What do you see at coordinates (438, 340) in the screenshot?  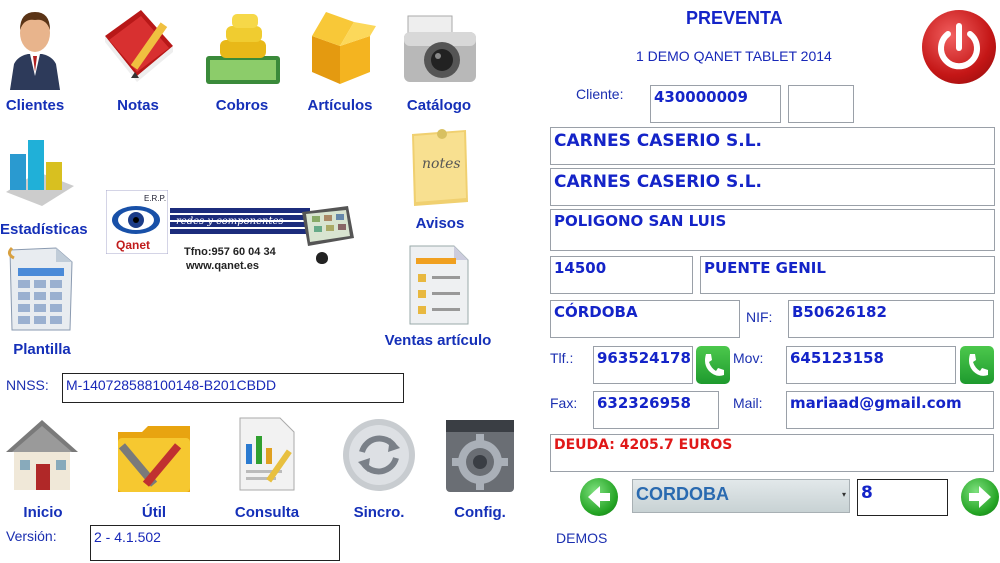 I see `ventas-articulo-label: Ventas artículo` at bounding box center [438, 340].